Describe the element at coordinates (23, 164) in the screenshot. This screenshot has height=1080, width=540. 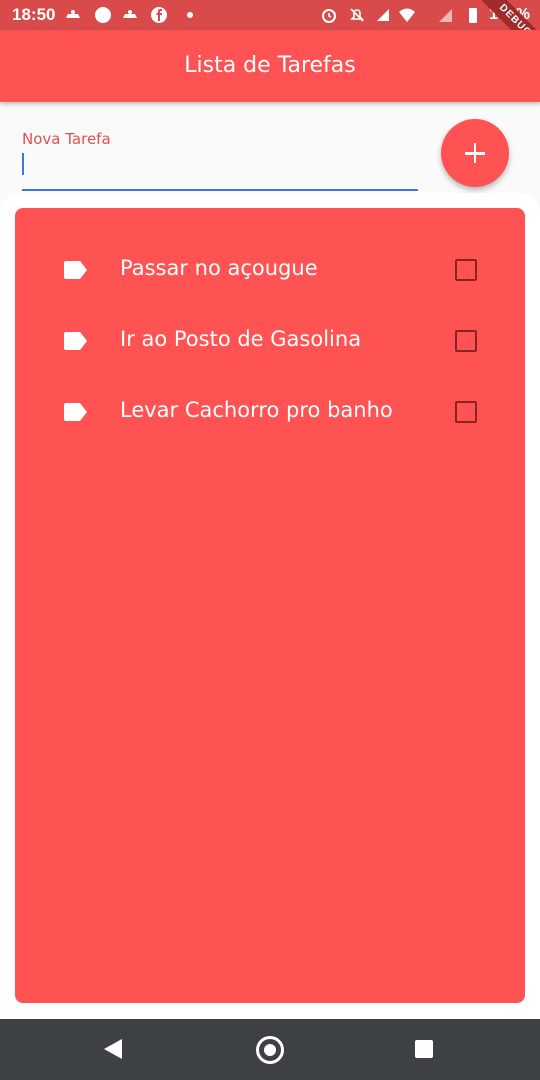
I see `text-caret` at that location.